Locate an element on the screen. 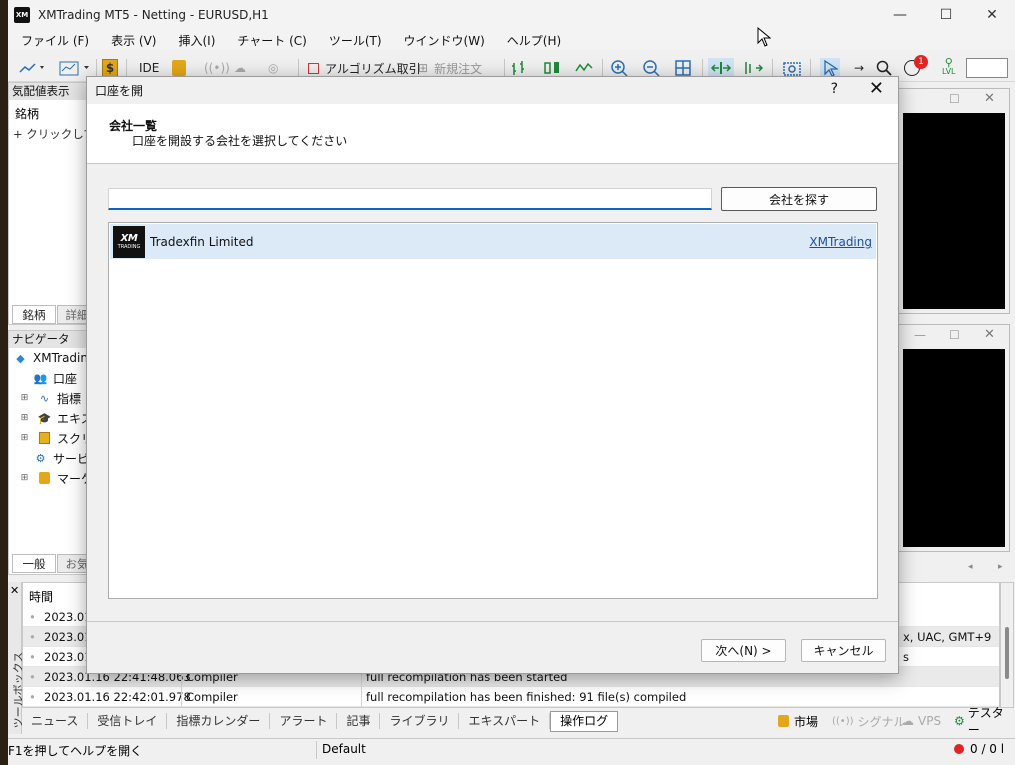 The height and width of the screenshot is (765, 1015). toolbar-search-input is located at coordinates (987, 68).